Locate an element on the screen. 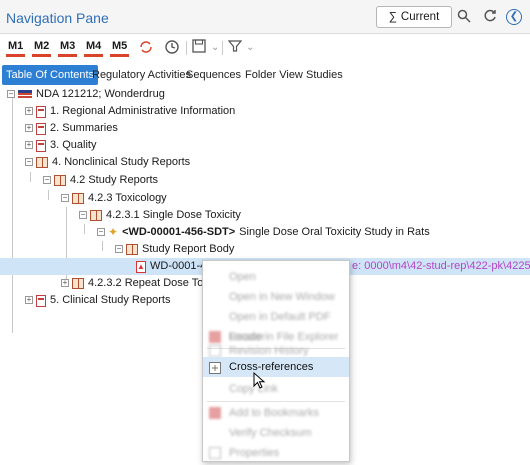 The height and width of the screenshot is (465, 530). tree-node-root: NDA 121212; Wonderdrug is located at coordinates (91, 94).